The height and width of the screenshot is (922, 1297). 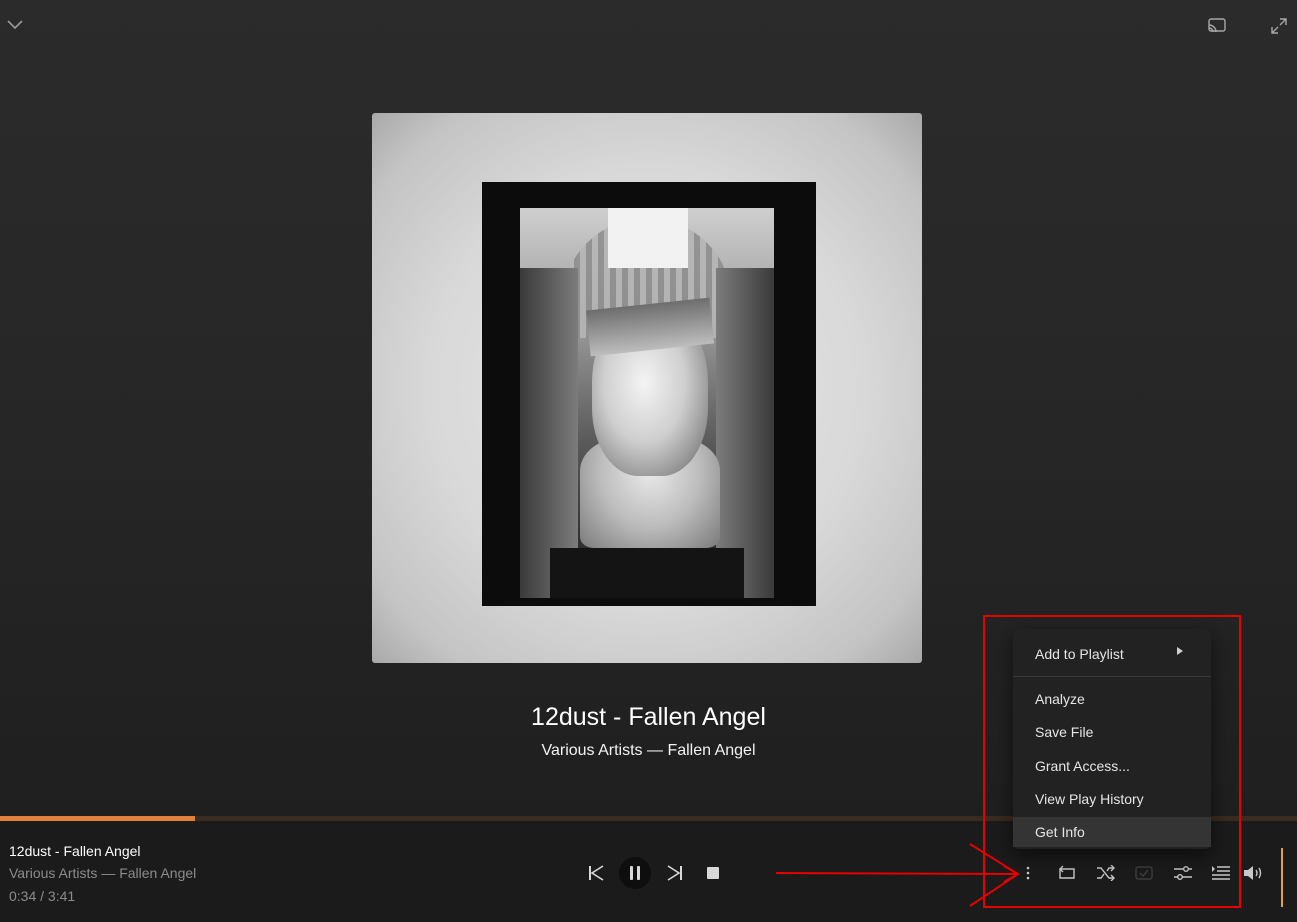 I want to click on previous-icon, so click(x=596, y=873).